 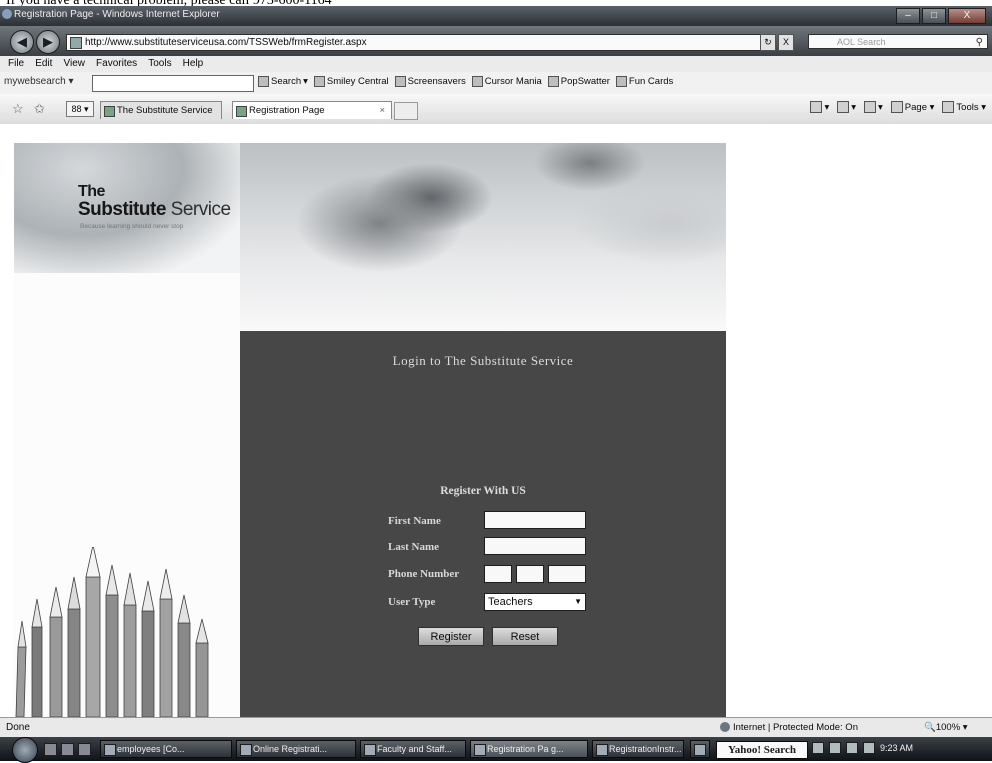 I want to click on user-type-select: Teachers ▼, so click(x=535, y=602).